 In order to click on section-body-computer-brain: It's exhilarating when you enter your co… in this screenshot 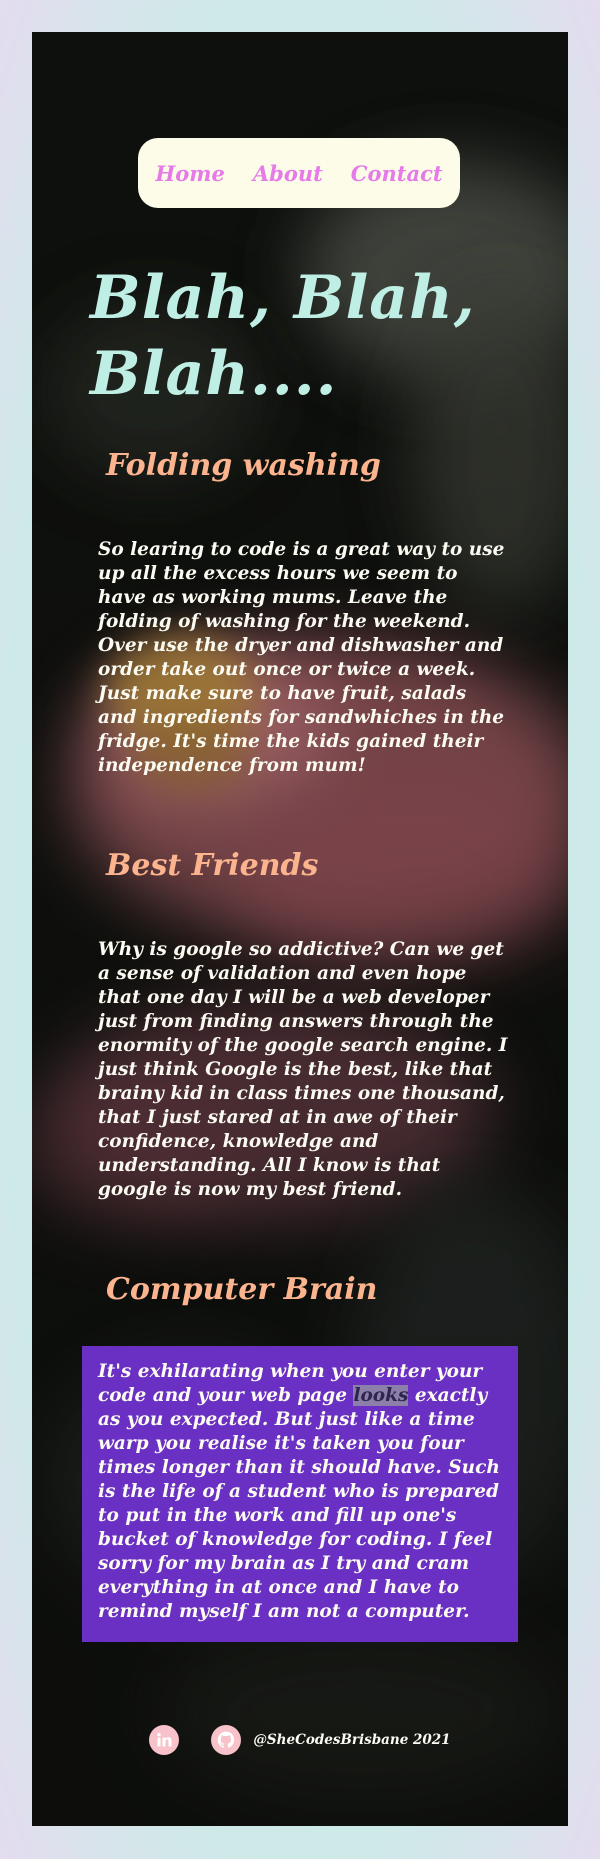, I will do `click(303, 1492)`.